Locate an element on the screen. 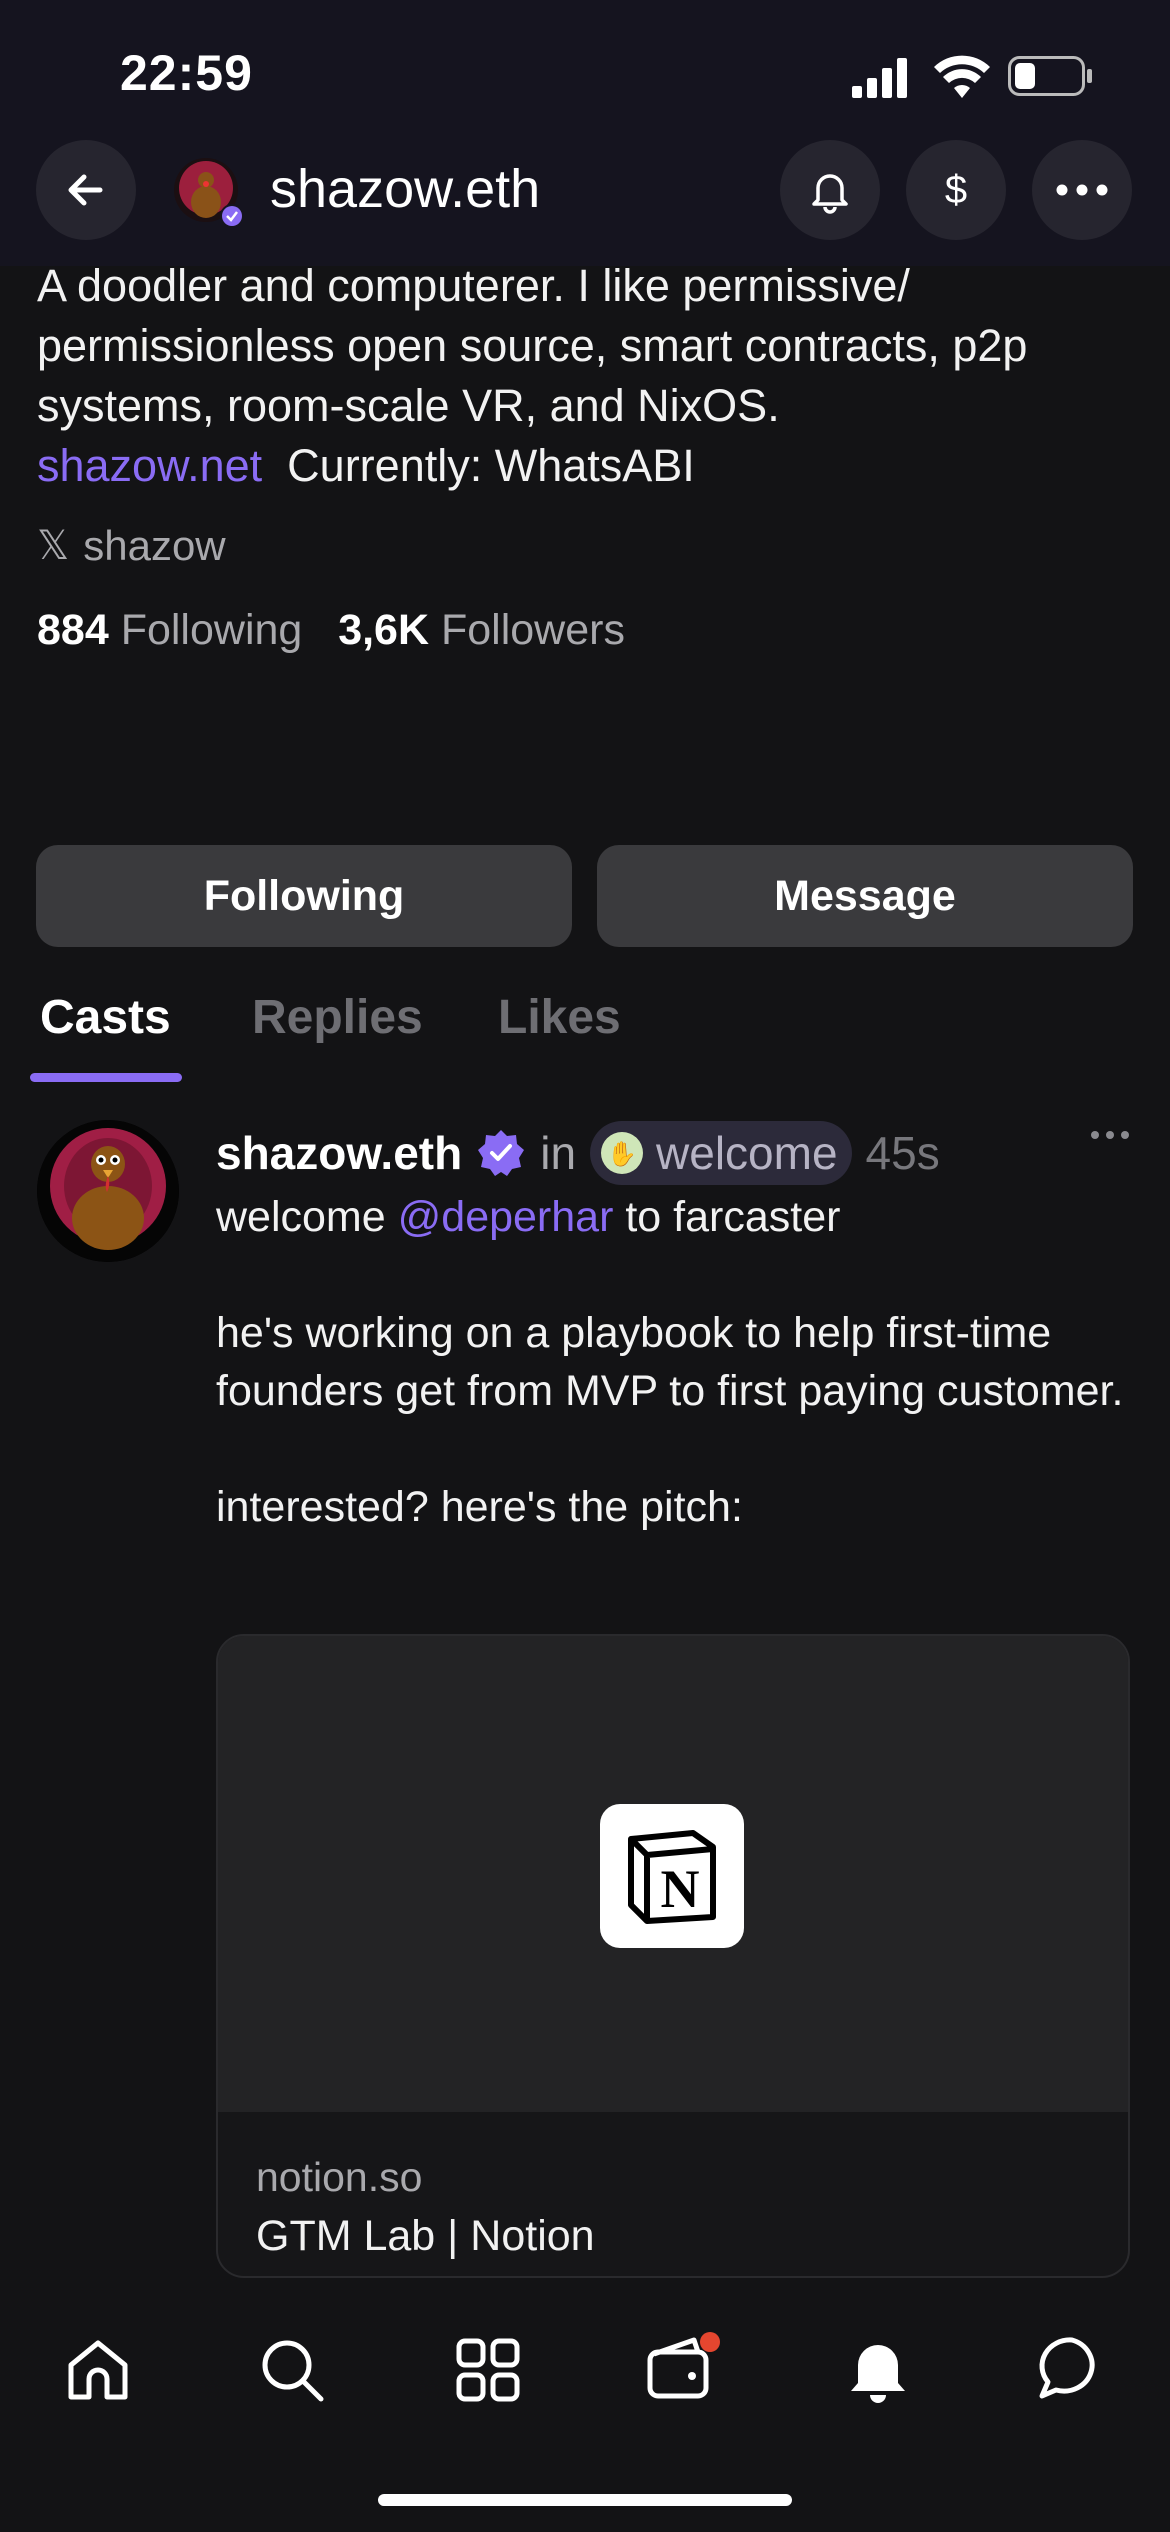 Image resolution: width=1170 pixels, height=2532 pixels. post-text-prefix: welcome is located at coordinates (307, 1217).